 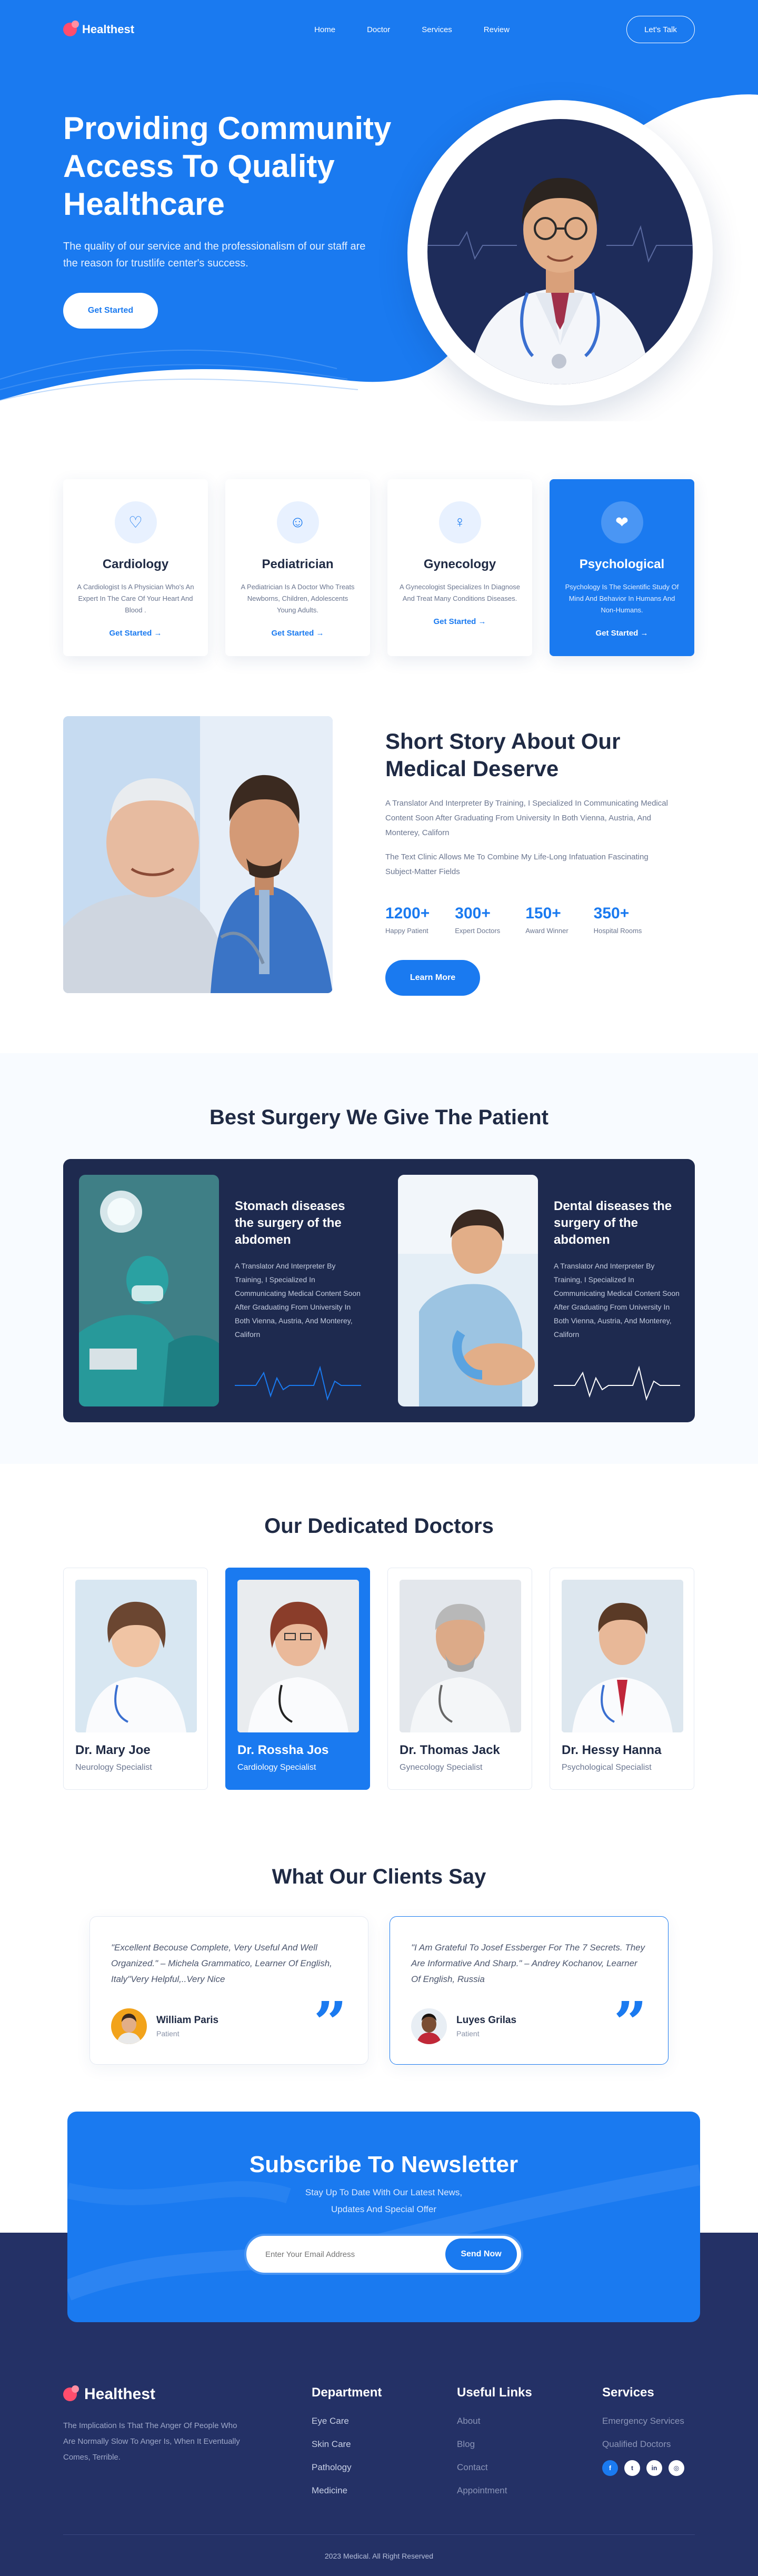 What do you see at coordinates (611, 913) in the screenshot?
I see `stat-value: 350+` at bounding box center [611, 913].